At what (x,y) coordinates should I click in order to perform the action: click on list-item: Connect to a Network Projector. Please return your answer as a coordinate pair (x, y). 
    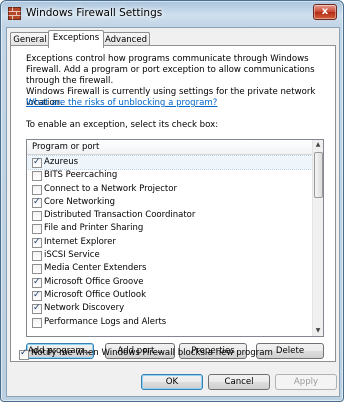
    Looking at the image, I should click on (169, 189).